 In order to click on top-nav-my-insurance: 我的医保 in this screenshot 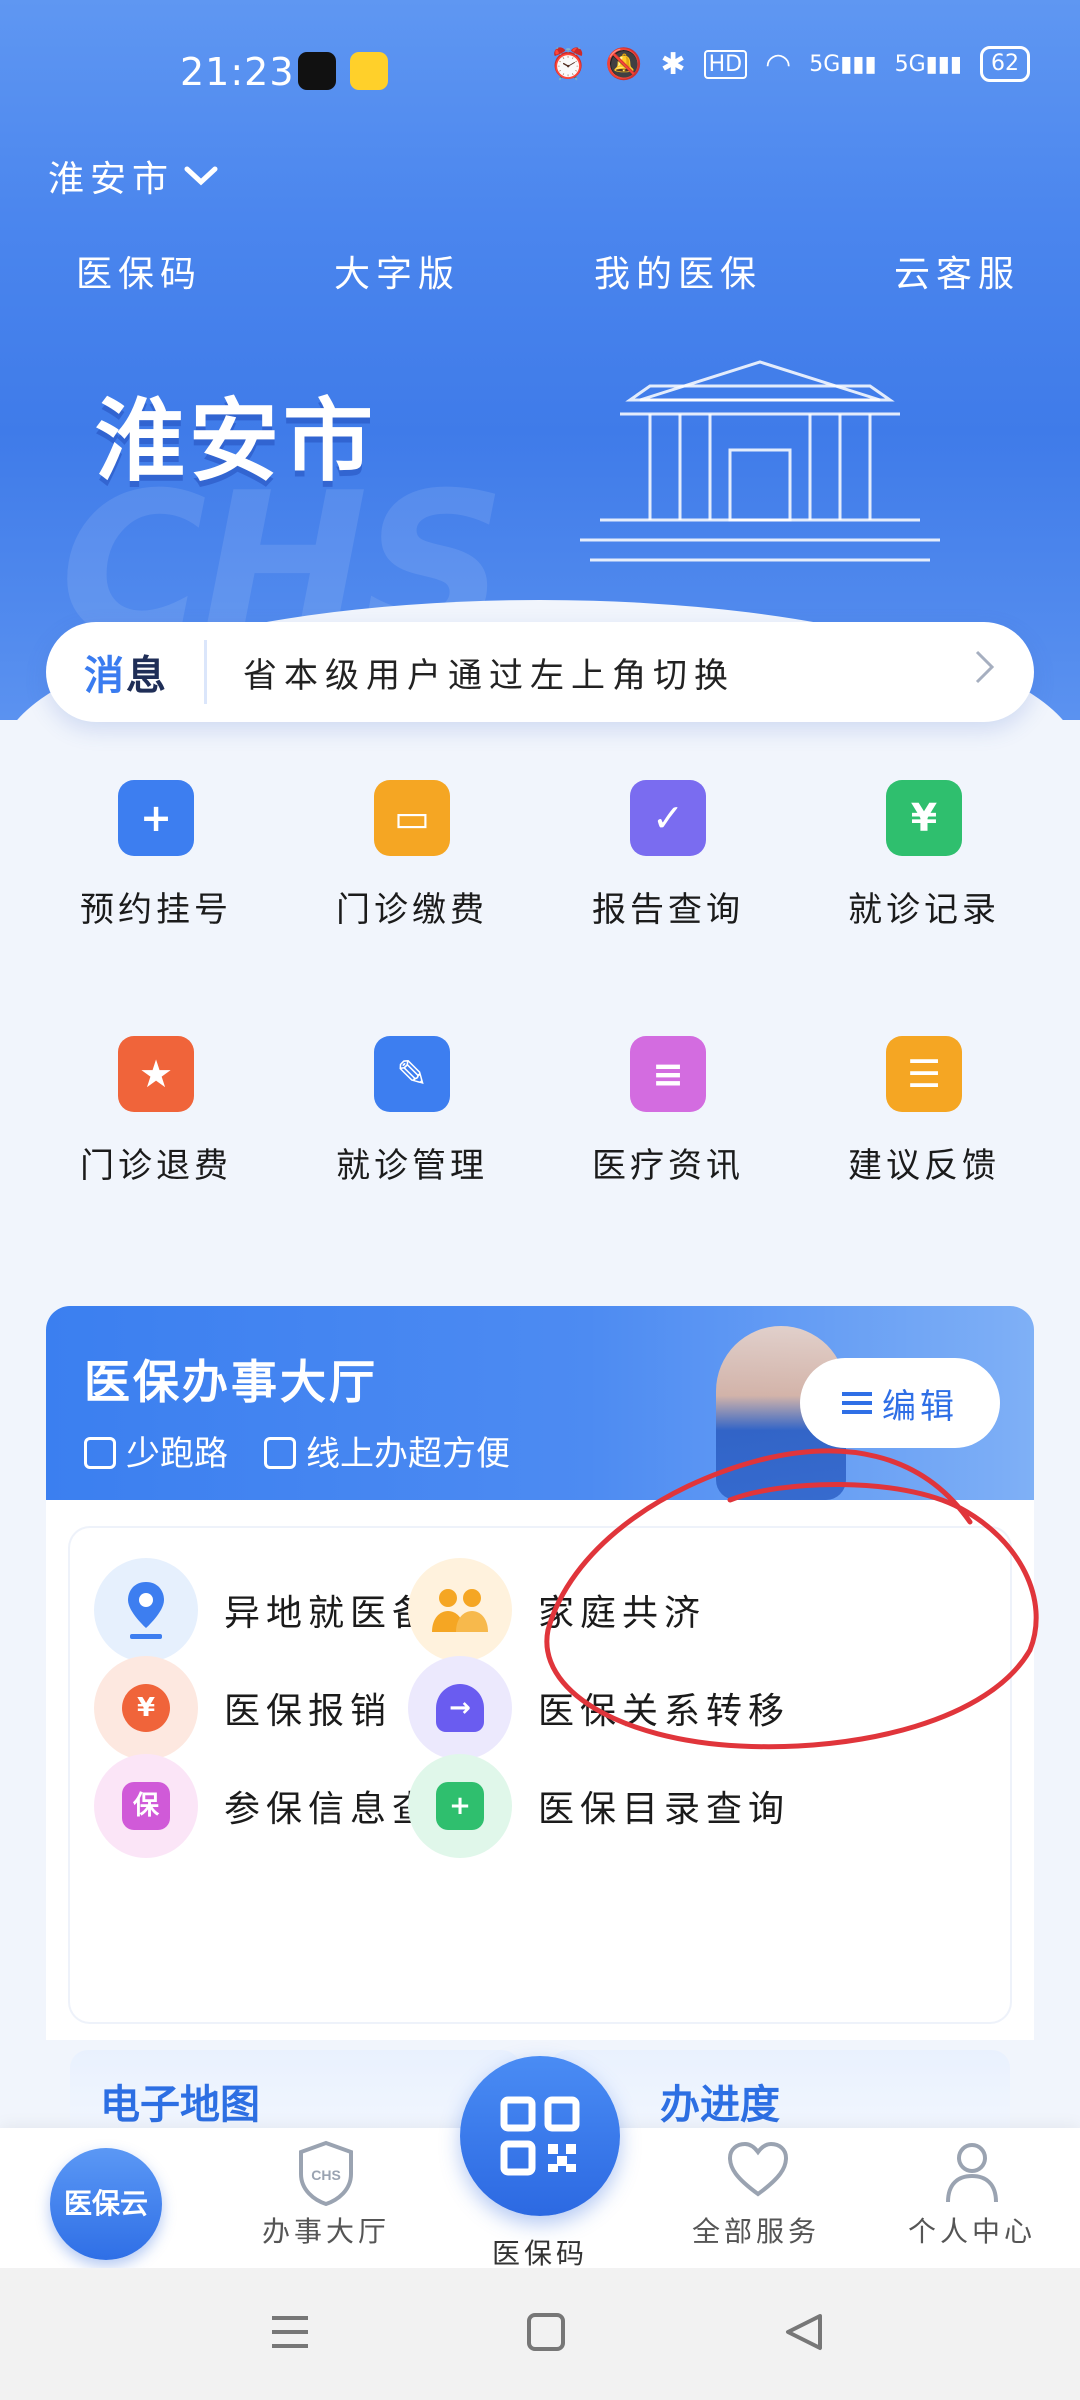, I will do `click(678, 271)`.